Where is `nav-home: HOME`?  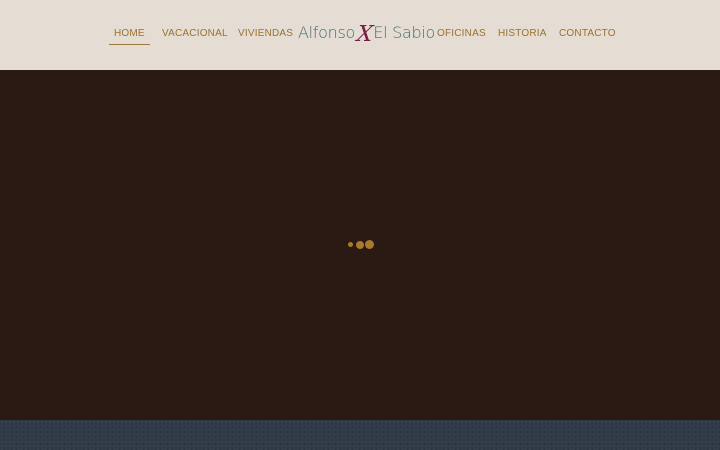 nav-home: HOME is located at coordinates (129, 36).